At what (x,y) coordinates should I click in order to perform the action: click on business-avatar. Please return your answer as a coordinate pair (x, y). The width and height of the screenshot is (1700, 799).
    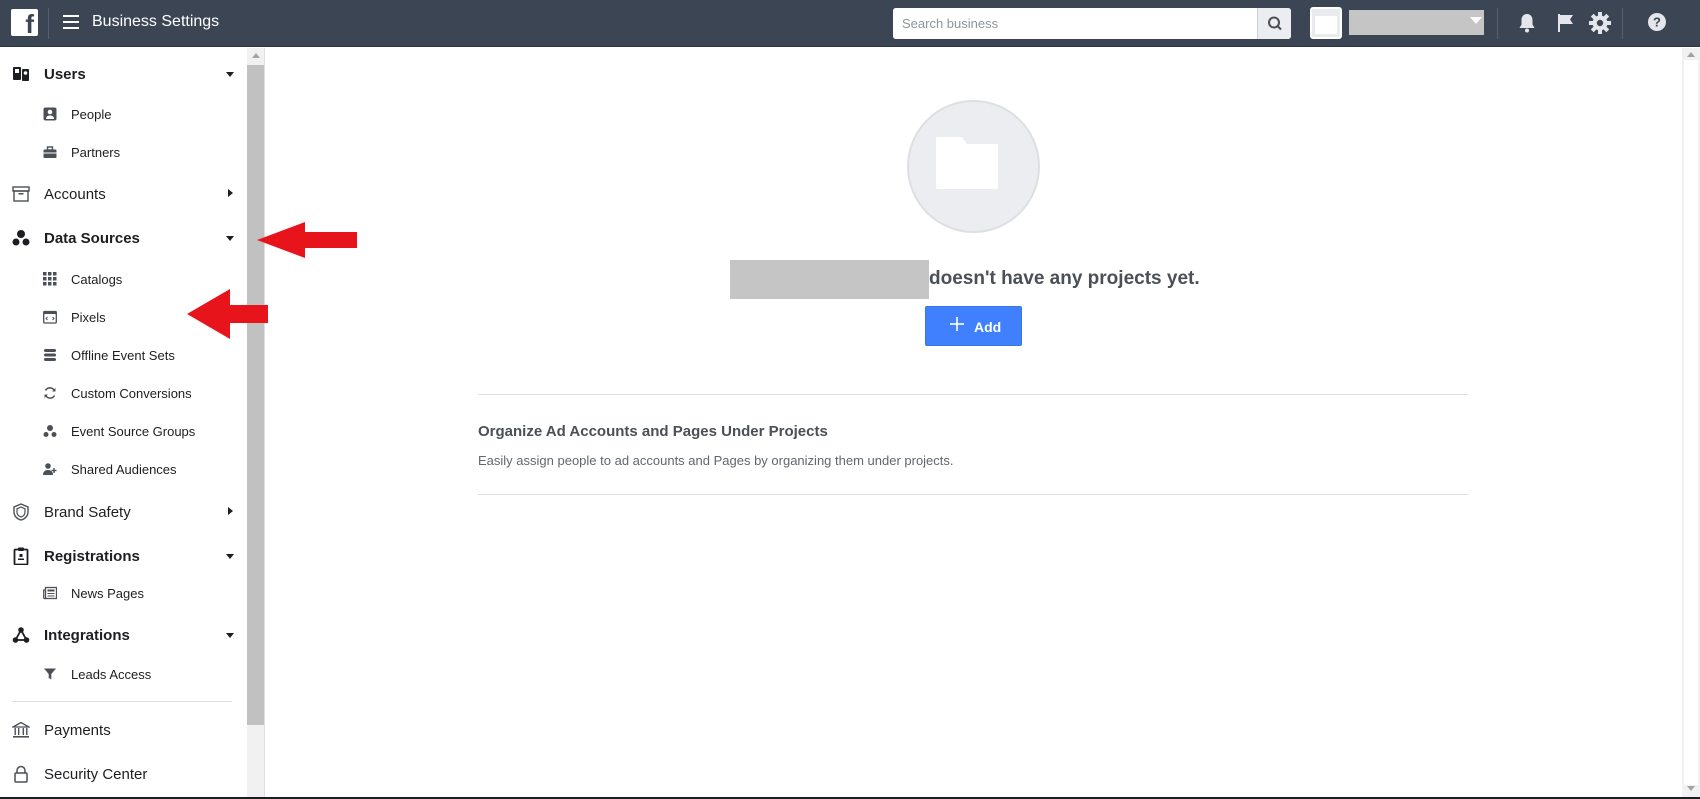
    Looking at the image, I should click on (1326, 23).